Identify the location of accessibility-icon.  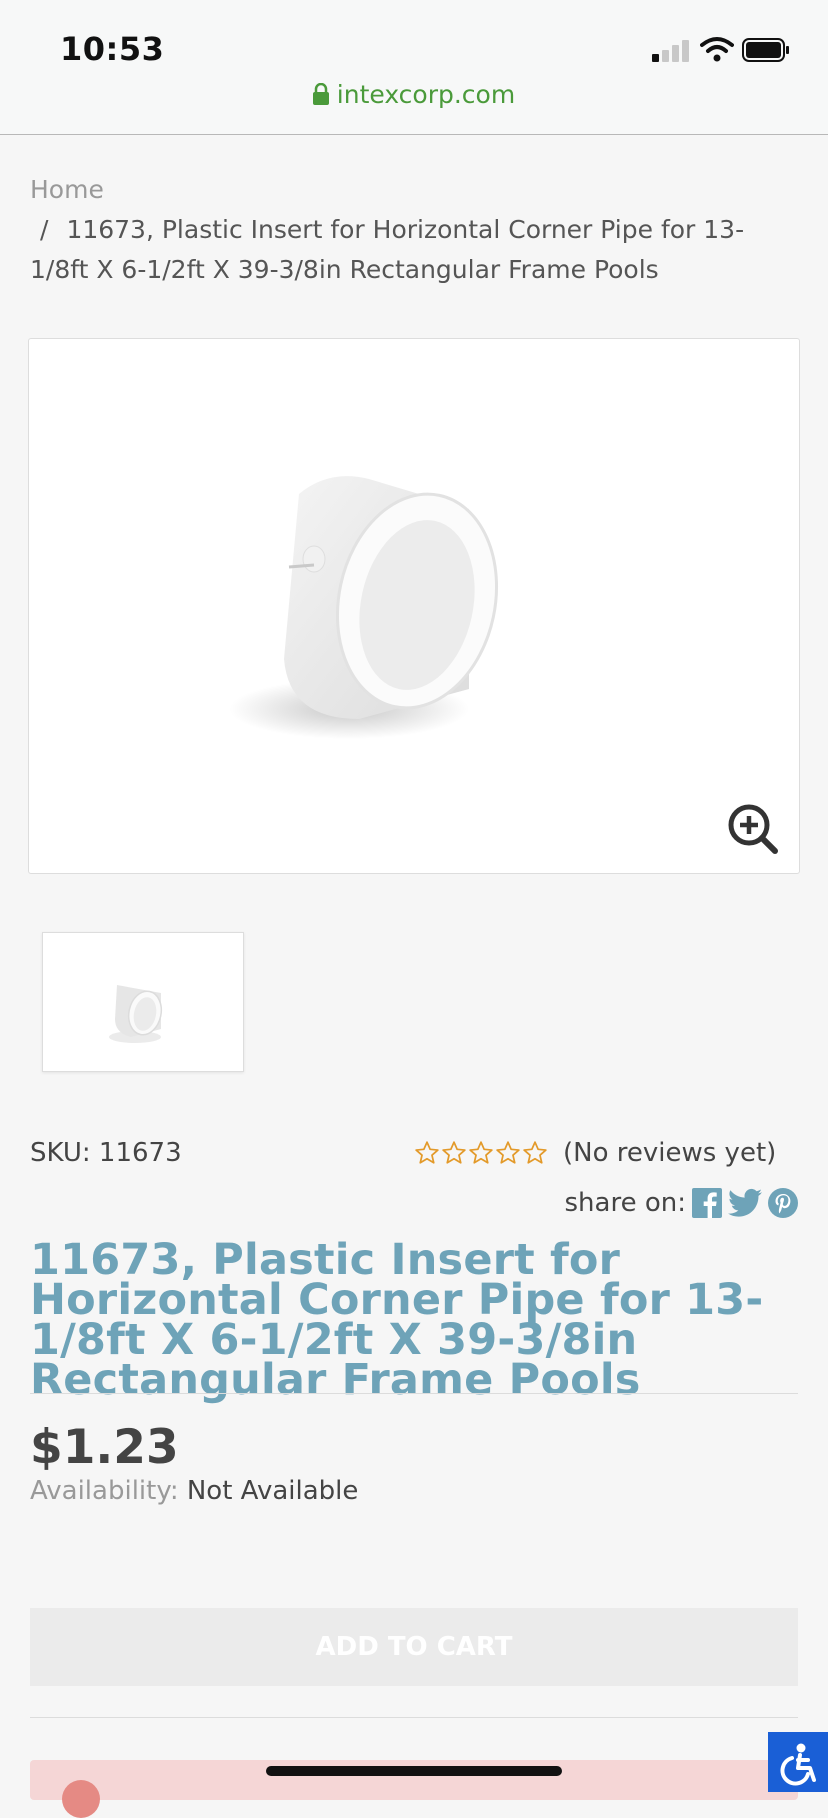
(798, 1764).